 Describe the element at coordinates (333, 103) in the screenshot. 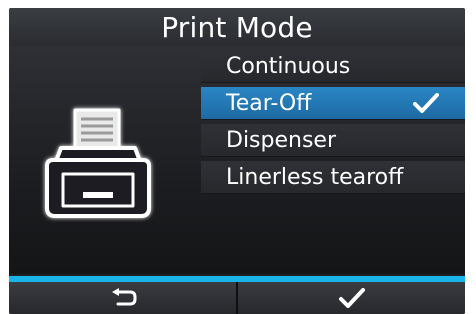

I see `list-item-tear-off: Tear-Off` at that location.